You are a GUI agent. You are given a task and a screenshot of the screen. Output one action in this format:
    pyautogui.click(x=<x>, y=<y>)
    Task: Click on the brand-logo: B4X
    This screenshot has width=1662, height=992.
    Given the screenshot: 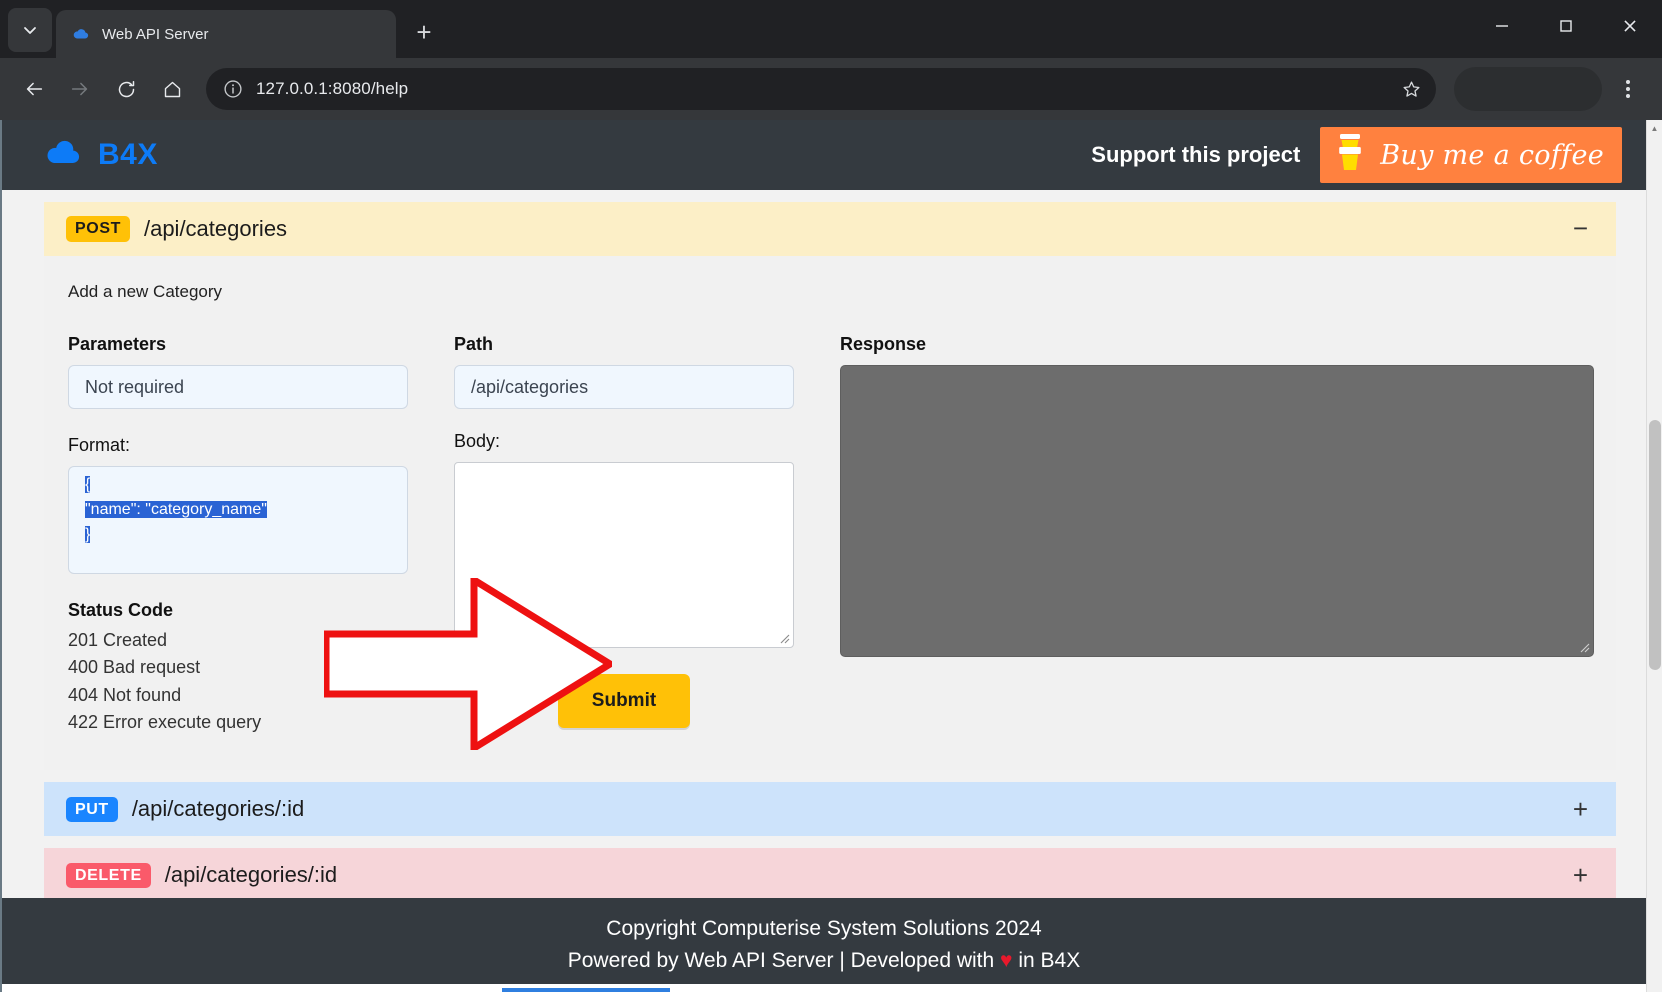 What is the action you would take?
    pyautogui.click(x=101, y=155)
    